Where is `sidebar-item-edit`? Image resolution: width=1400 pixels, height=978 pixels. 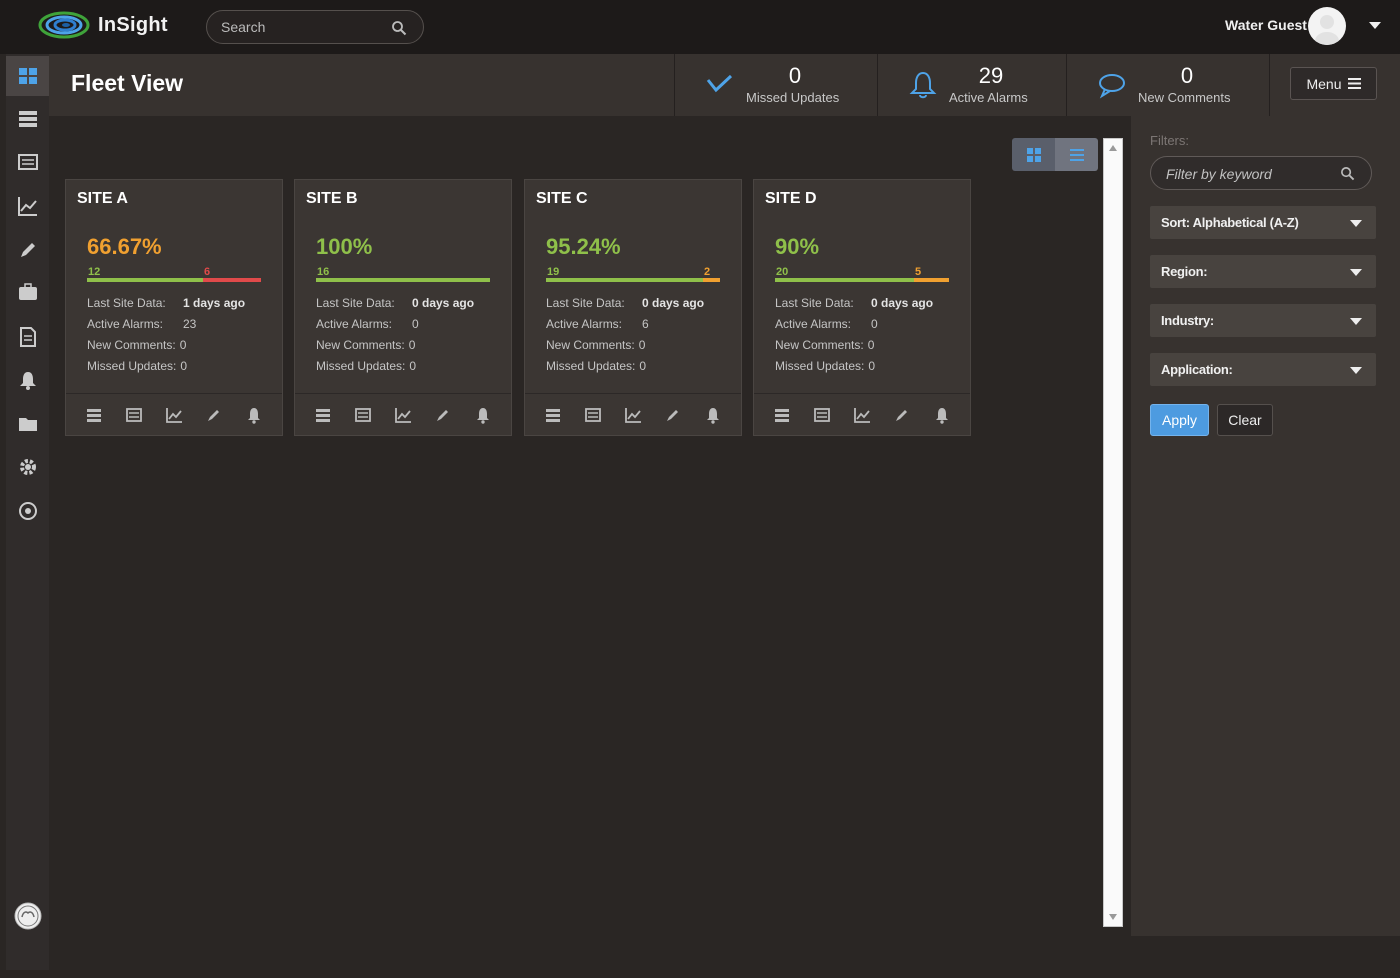 sidebar-item-edit is located at coordinates (27, 250).